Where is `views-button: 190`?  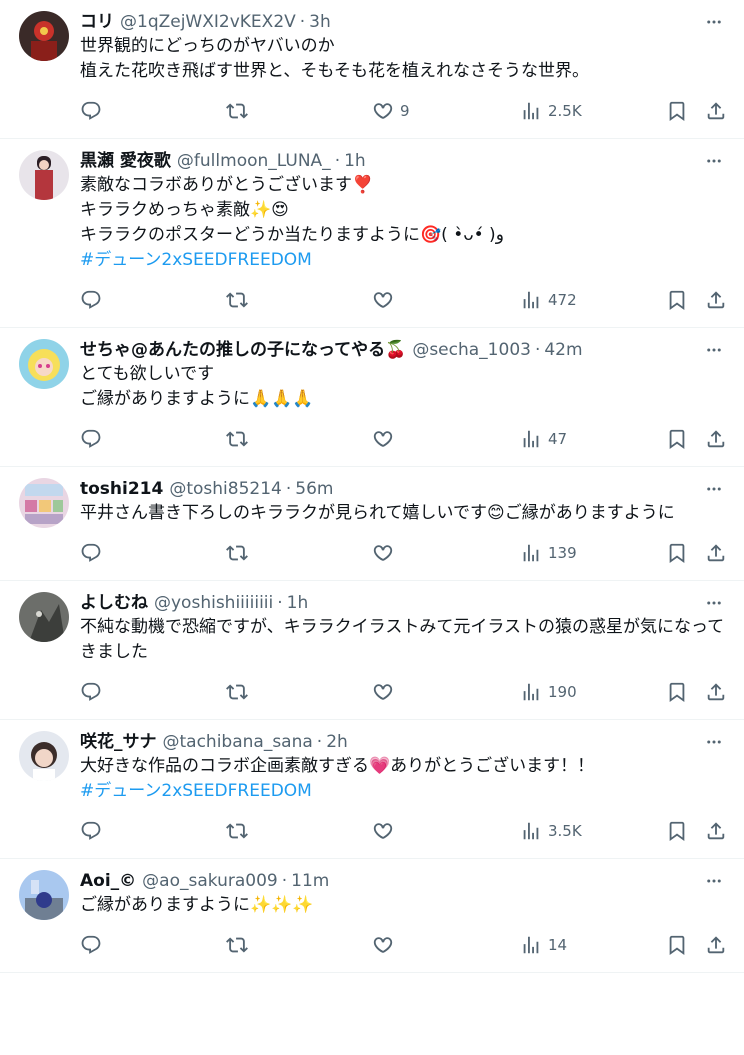 views-button: 190 is located at coordinates (548, 692).